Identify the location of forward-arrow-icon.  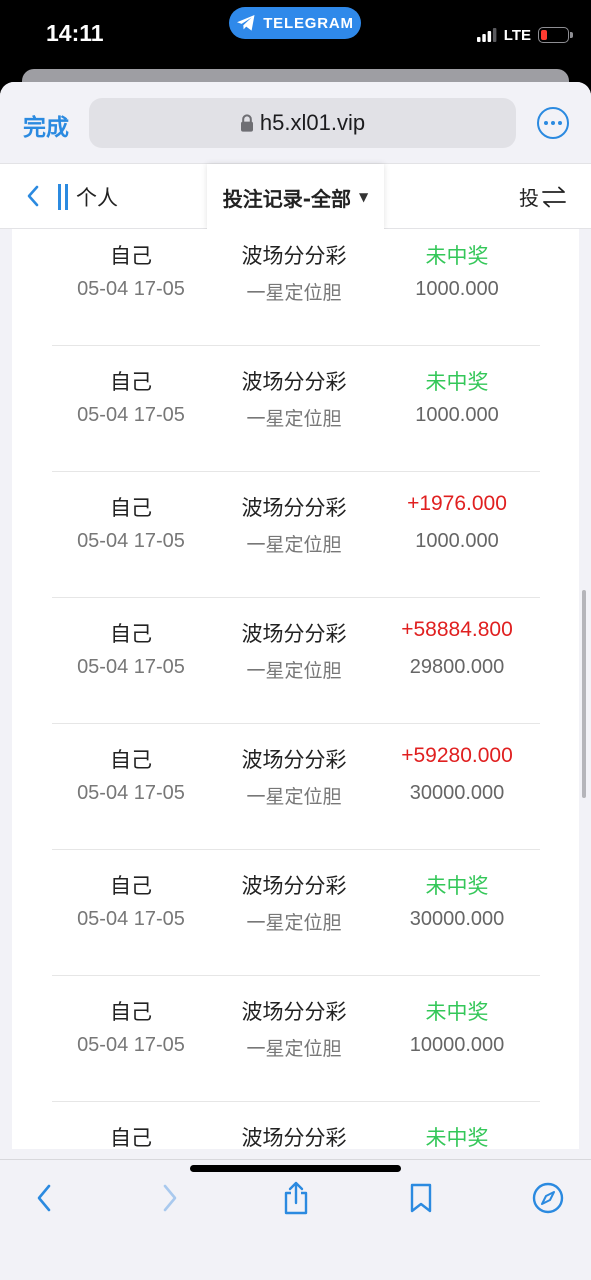
(170, 1198).